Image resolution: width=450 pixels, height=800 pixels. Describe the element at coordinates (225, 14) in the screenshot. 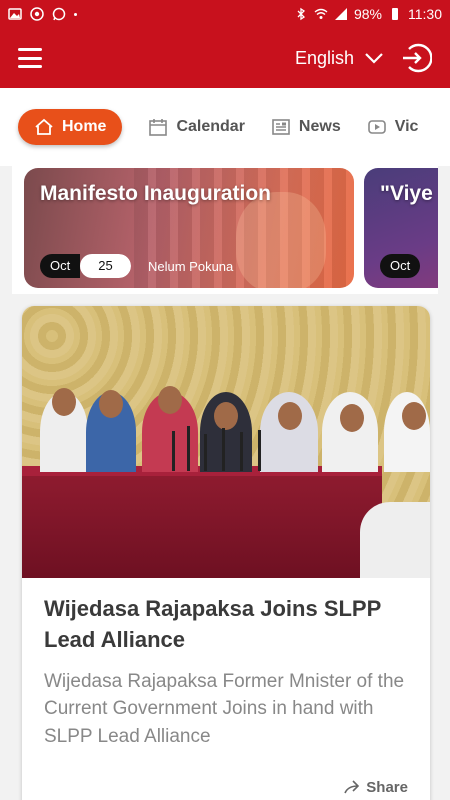

I see `status-bar: 98% 11:30` at that location.